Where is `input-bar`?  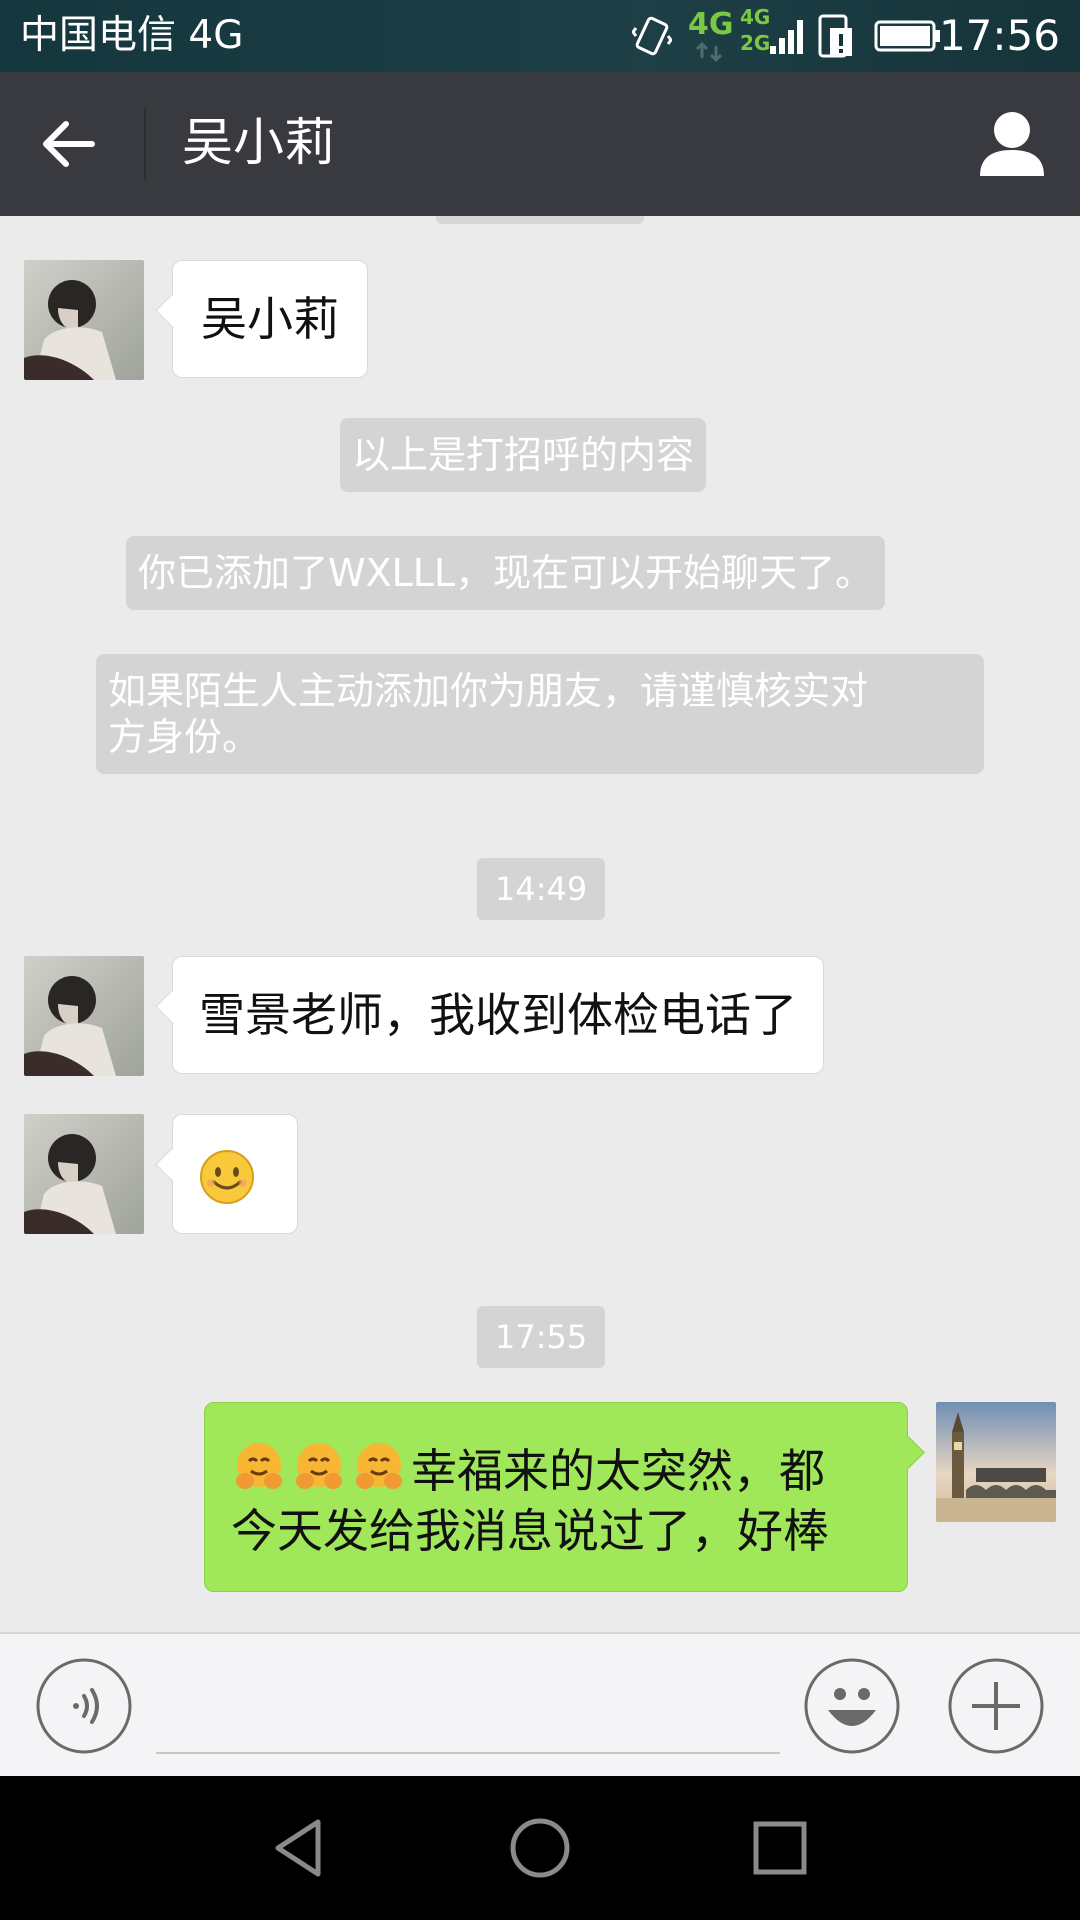
input-bar is located at coordinates (540, 1704).